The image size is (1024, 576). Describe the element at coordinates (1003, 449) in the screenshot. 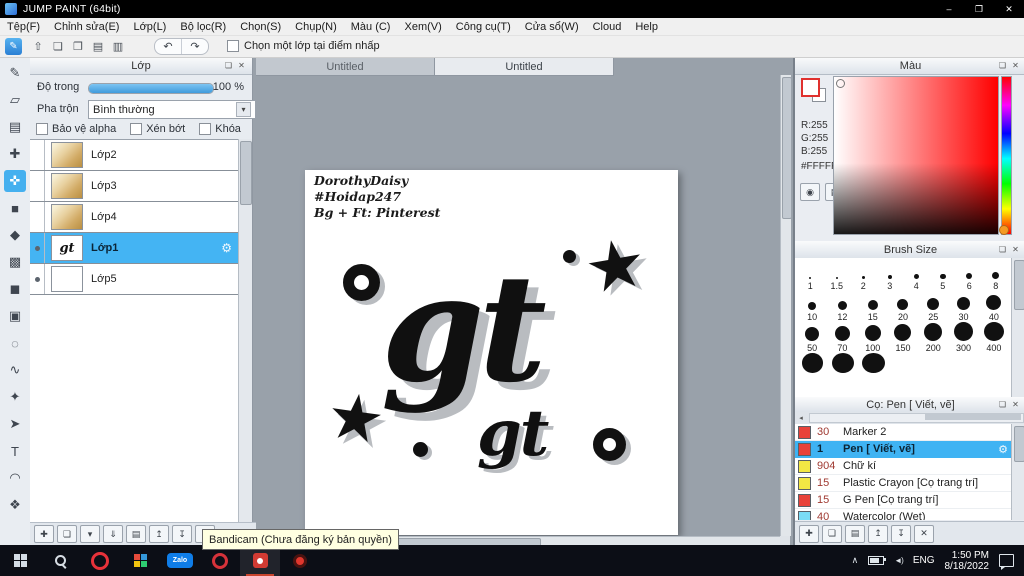

I see `brush-settings-gear-icon: ⚙` at that location.